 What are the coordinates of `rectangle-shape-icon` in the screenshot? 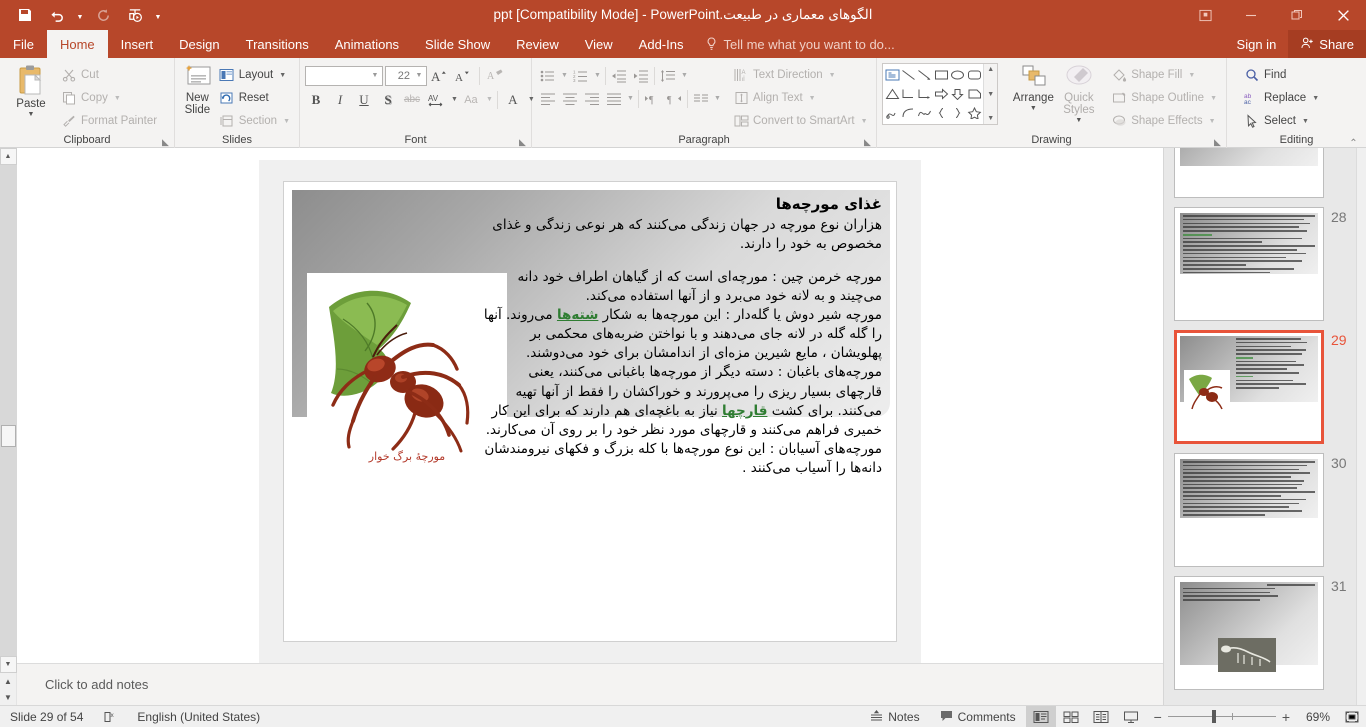 It's located at (941, 74).